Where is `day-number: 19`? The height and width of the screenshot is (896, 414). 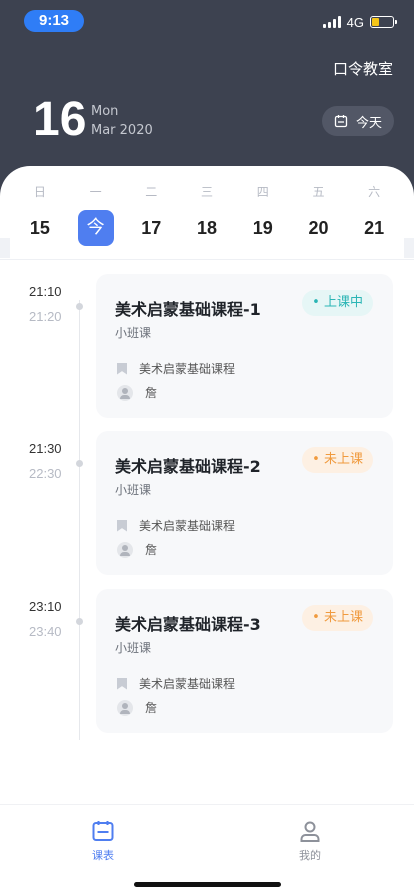 day-number: 19 is located at coordinates (262, 228).